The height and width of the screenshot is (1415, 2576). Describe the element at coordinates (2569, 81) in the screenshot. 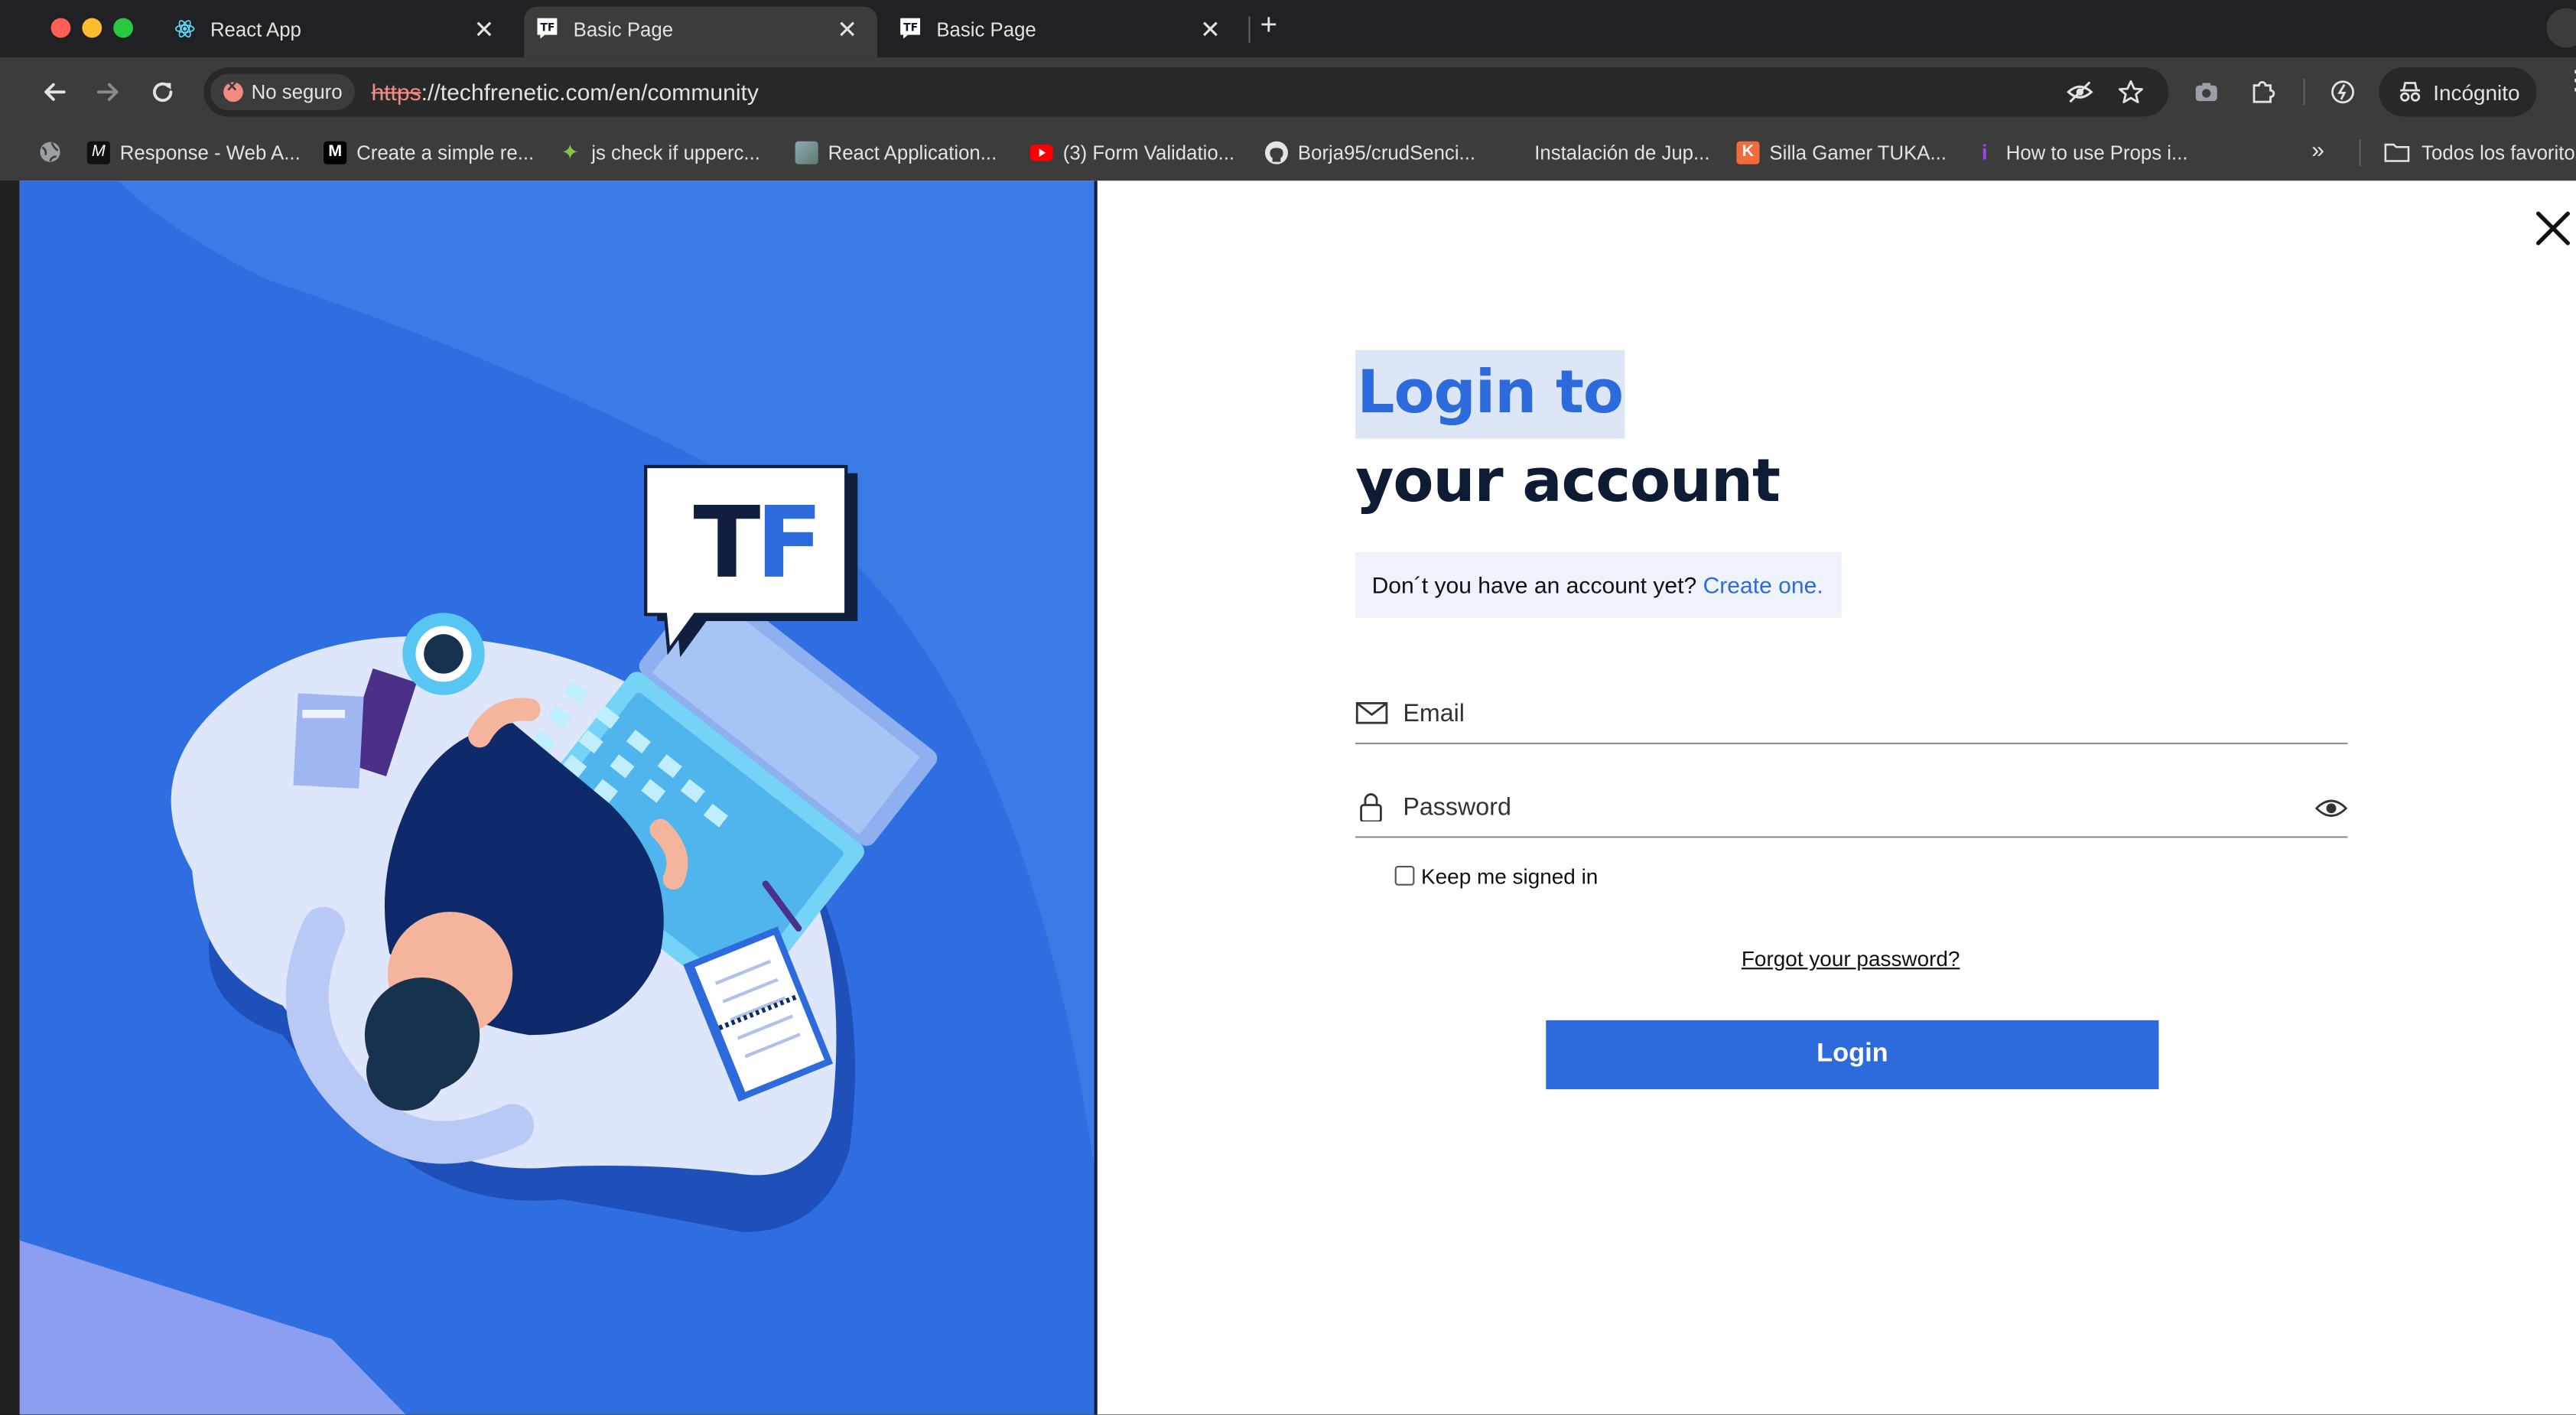

I see `kebab-menu-icon: ⋮` at that location.